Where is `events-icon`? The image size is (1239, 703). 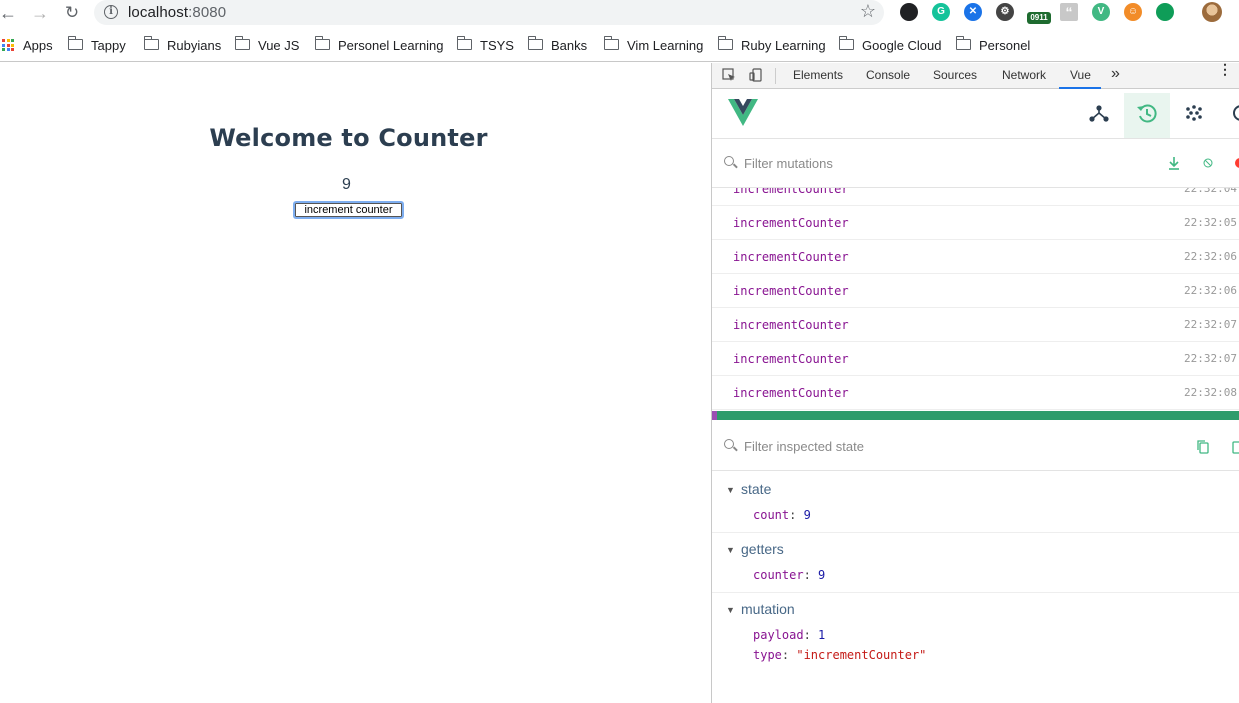
events-icon is located at coordinates (1194, 113).